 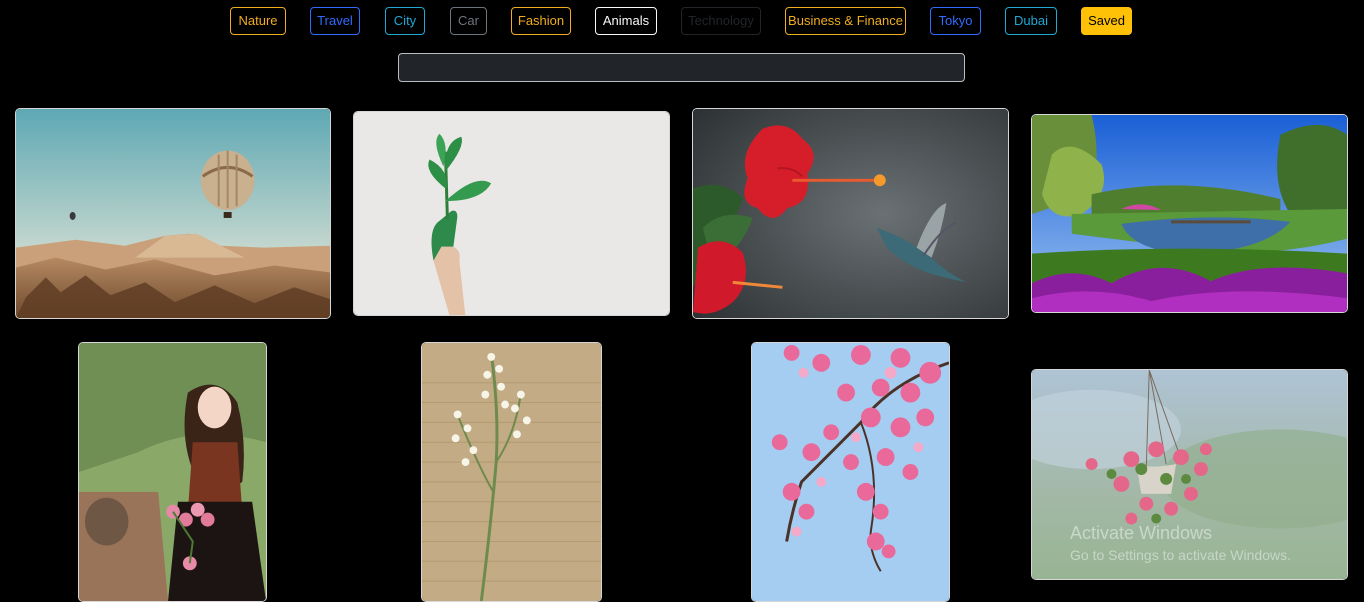 I want to click on woman-with-tulips-image, so click(x=172, y=472).